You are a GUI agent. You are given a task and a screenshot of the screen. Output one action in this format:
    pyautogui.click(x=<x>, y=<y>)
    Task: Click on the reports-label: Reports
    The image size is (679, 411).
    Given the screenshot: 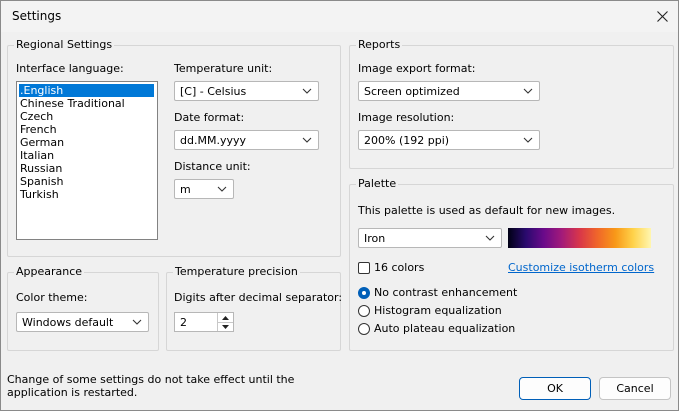 What is the action you would take?
    pyautogui.click(x=379, y=44)
    